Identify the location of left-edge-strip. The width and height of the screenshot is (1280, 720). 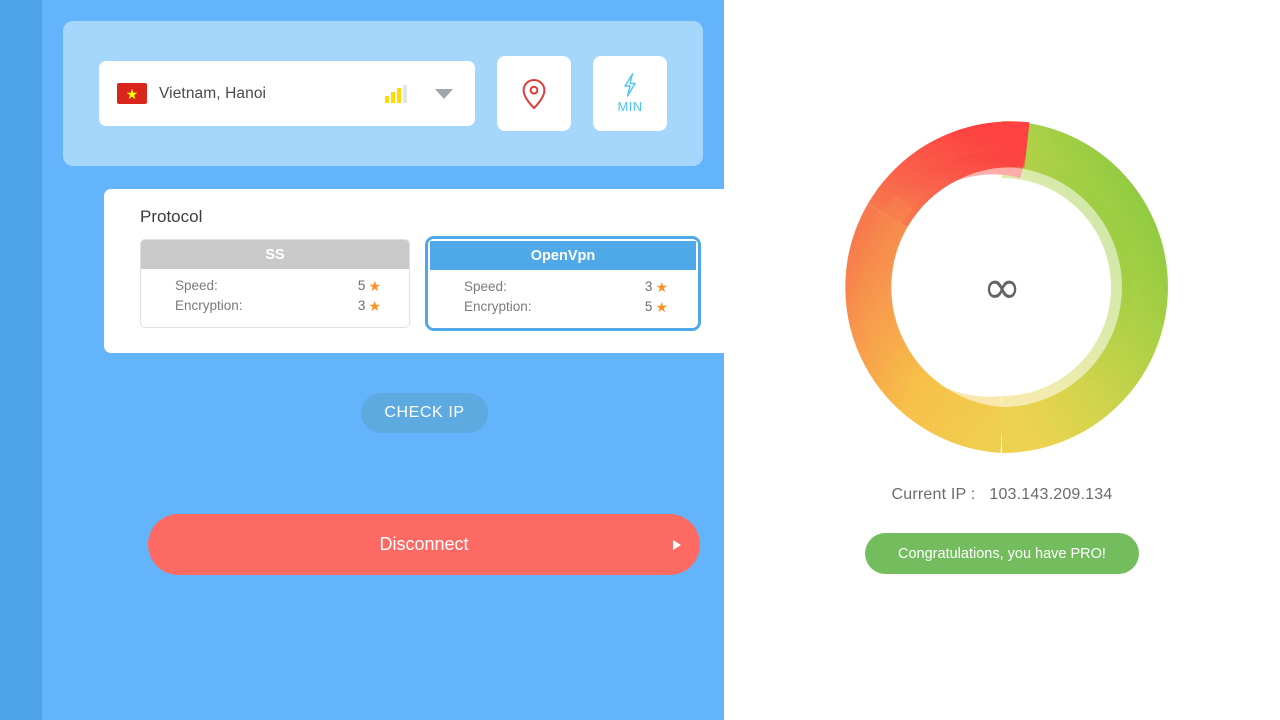
(21, 360).